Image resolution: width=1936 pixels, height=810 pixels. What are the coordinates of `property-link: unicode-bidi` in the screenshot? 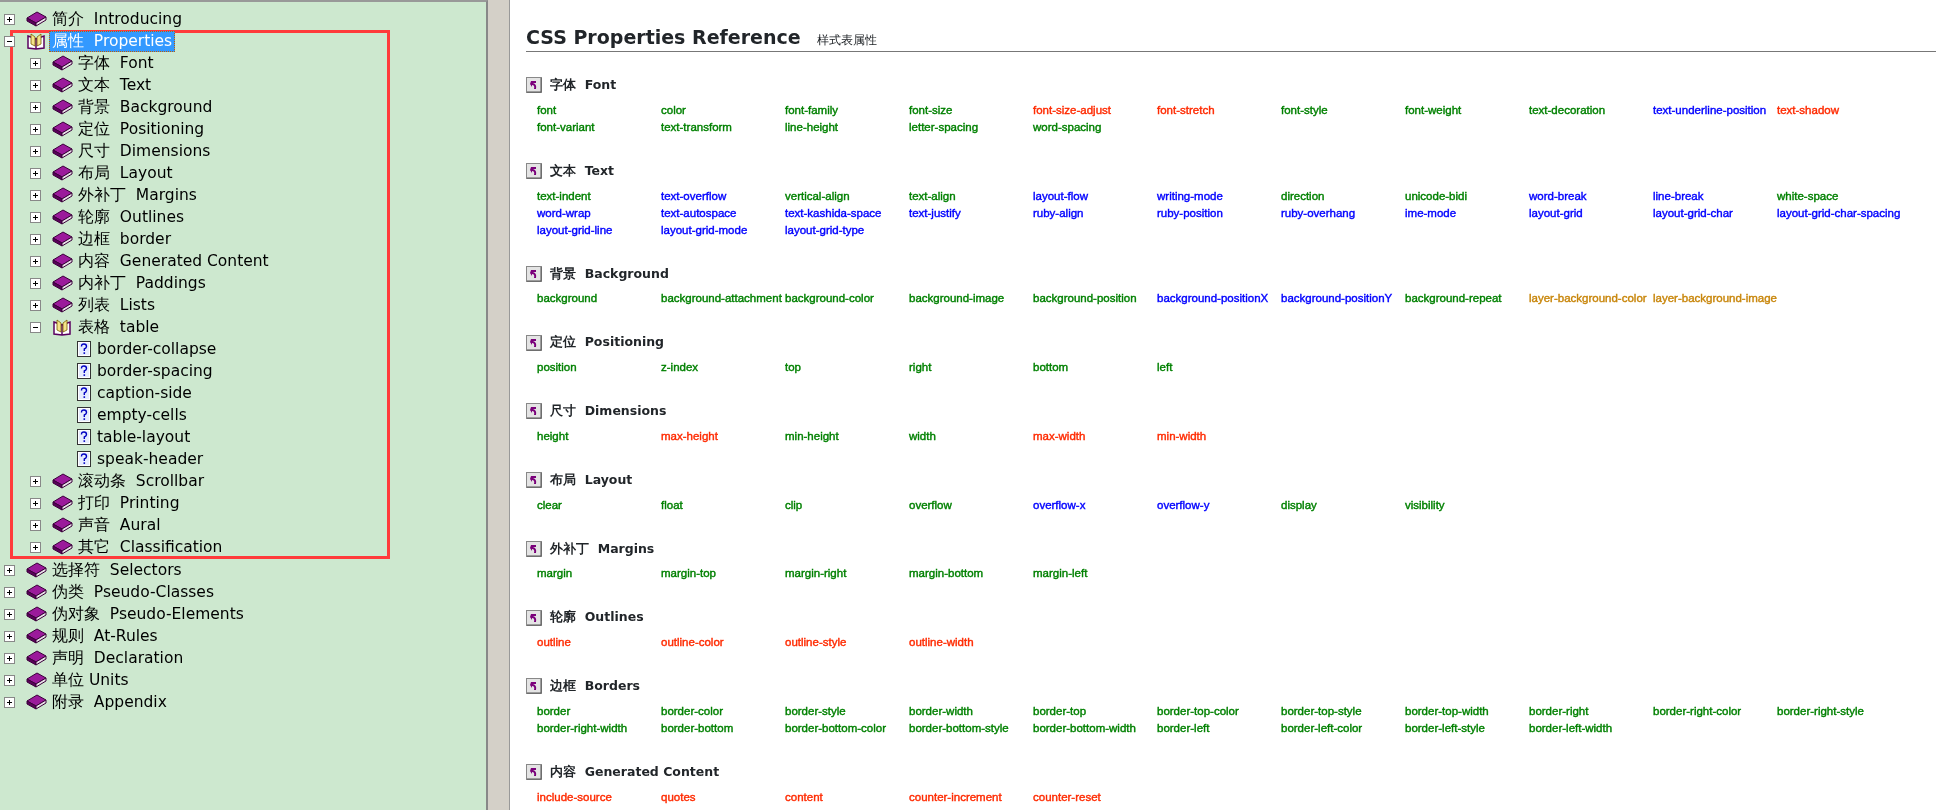 It's located at (1436, 196).